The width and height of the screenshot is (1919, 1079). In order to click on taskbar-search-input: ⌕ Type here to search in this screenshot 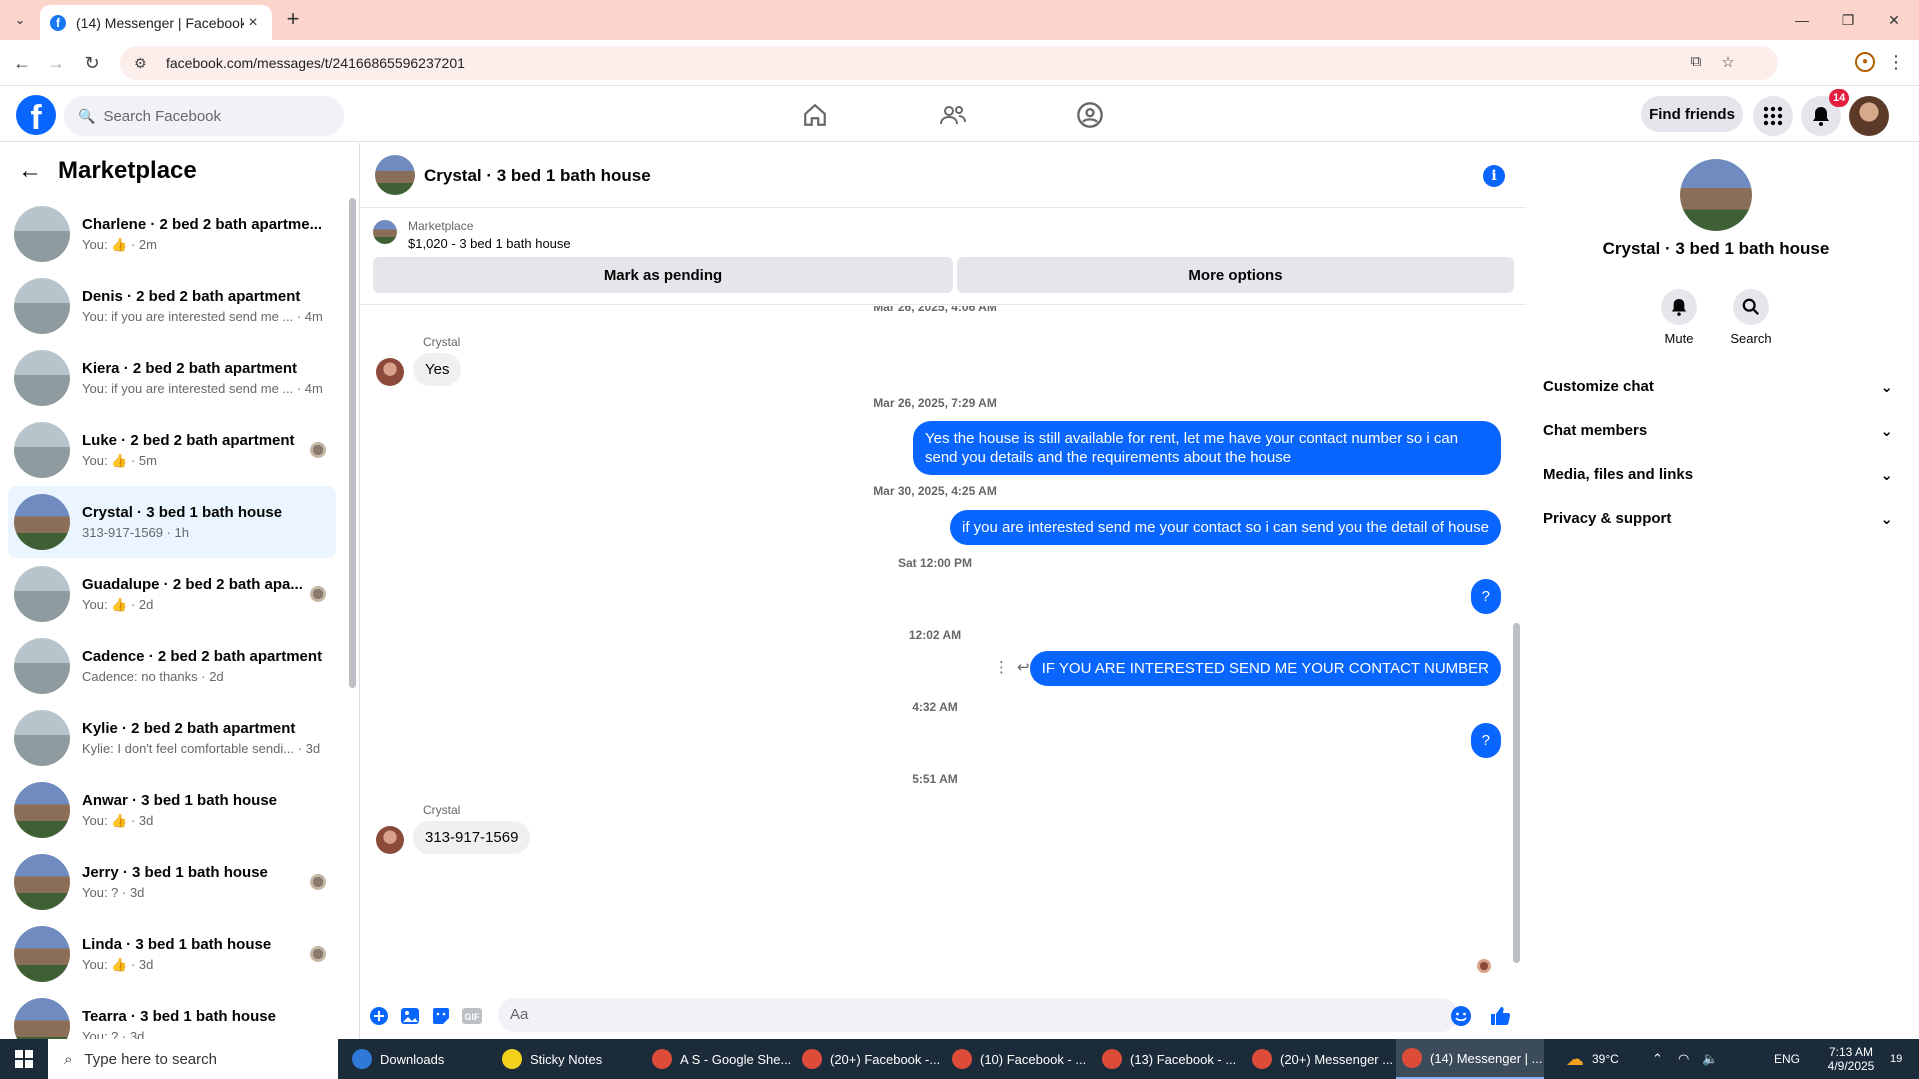, I will do `click(193, 1059)`.